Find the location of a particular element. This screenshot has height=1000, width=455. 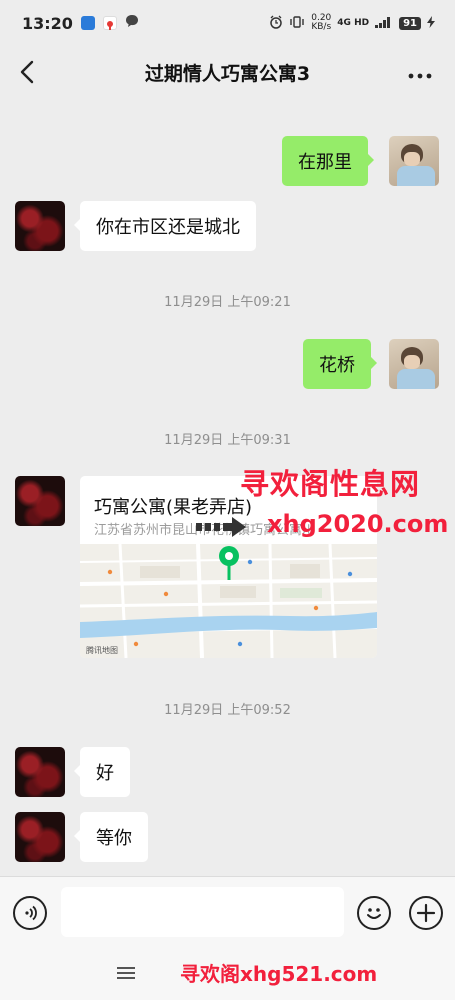

status-time: 13:20 is located at coordinates (47, 23).